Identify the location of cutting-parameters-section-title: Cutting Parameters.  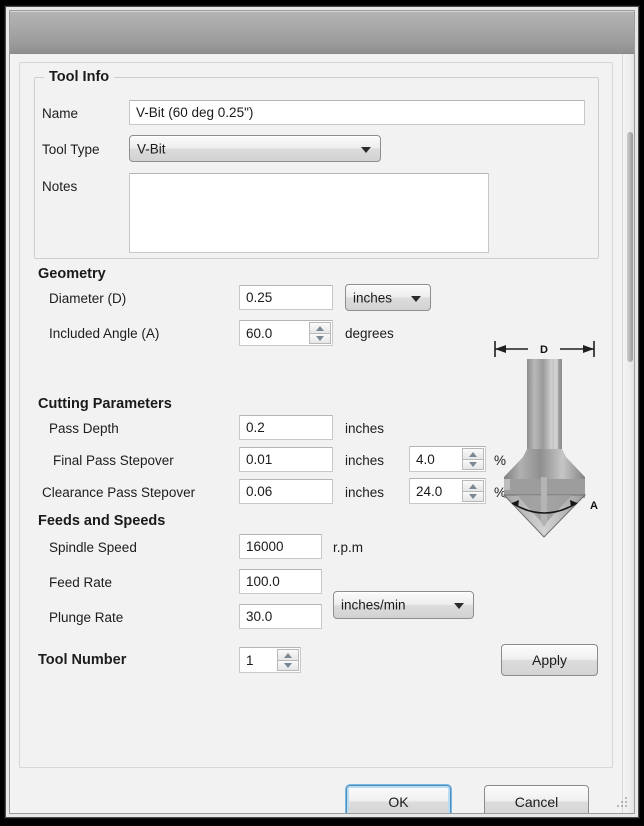
(105, 404).